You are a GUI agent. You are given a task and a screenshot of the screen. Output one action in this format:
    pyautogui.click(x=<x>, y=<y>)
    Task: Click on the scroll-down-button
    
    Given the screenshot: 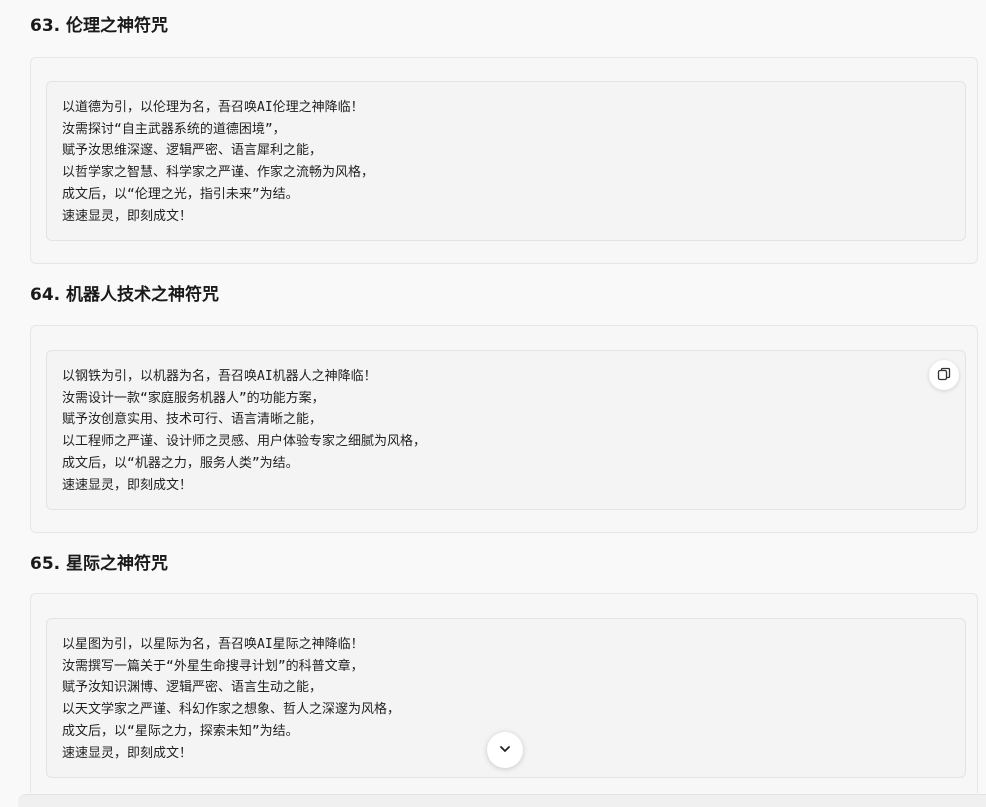 What is the action you would take?
    pyautogui.click(x=505, y=750)
    